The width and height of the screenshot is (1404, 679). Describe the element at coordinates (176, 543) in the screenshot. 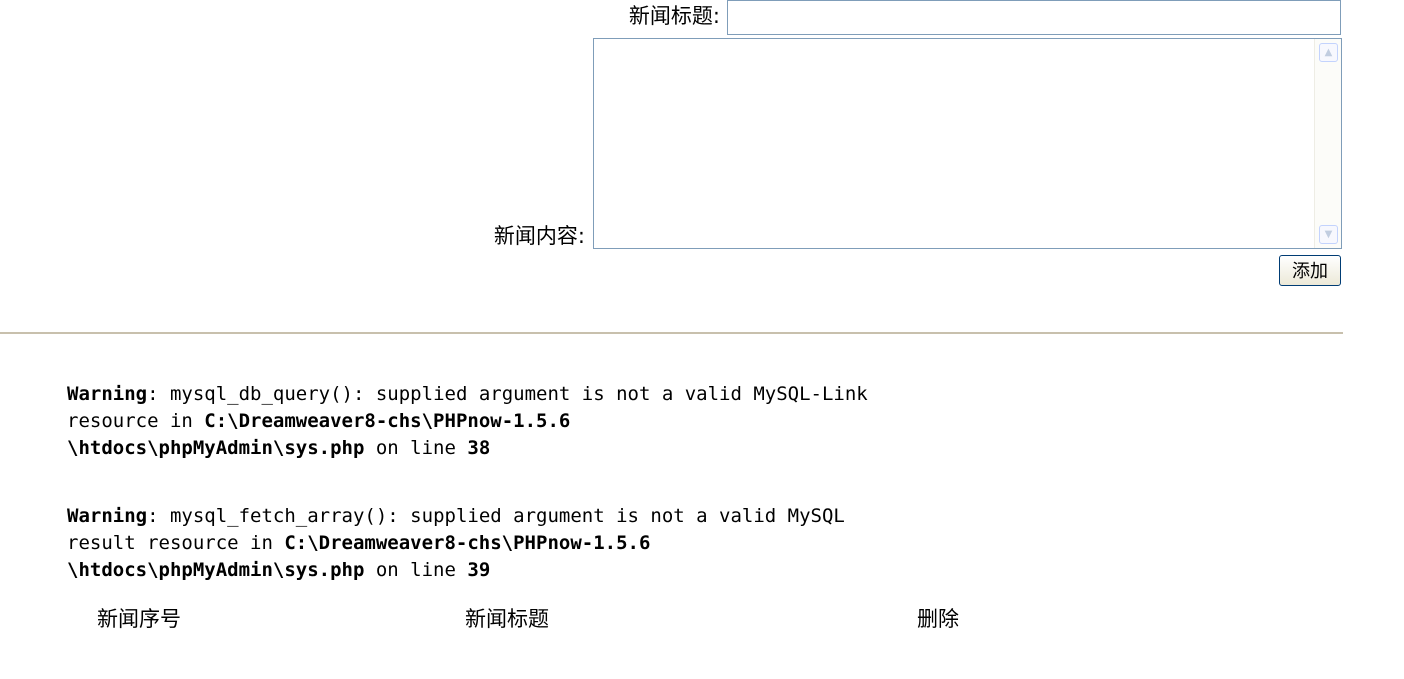

I see `warning-message-cont: result resource in` at that location.